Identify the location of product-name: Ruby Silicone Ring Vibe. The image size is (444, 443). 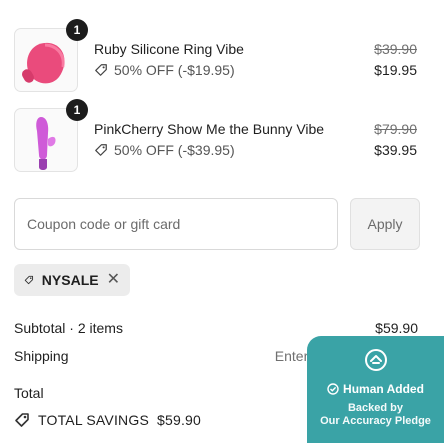
(169, 49).